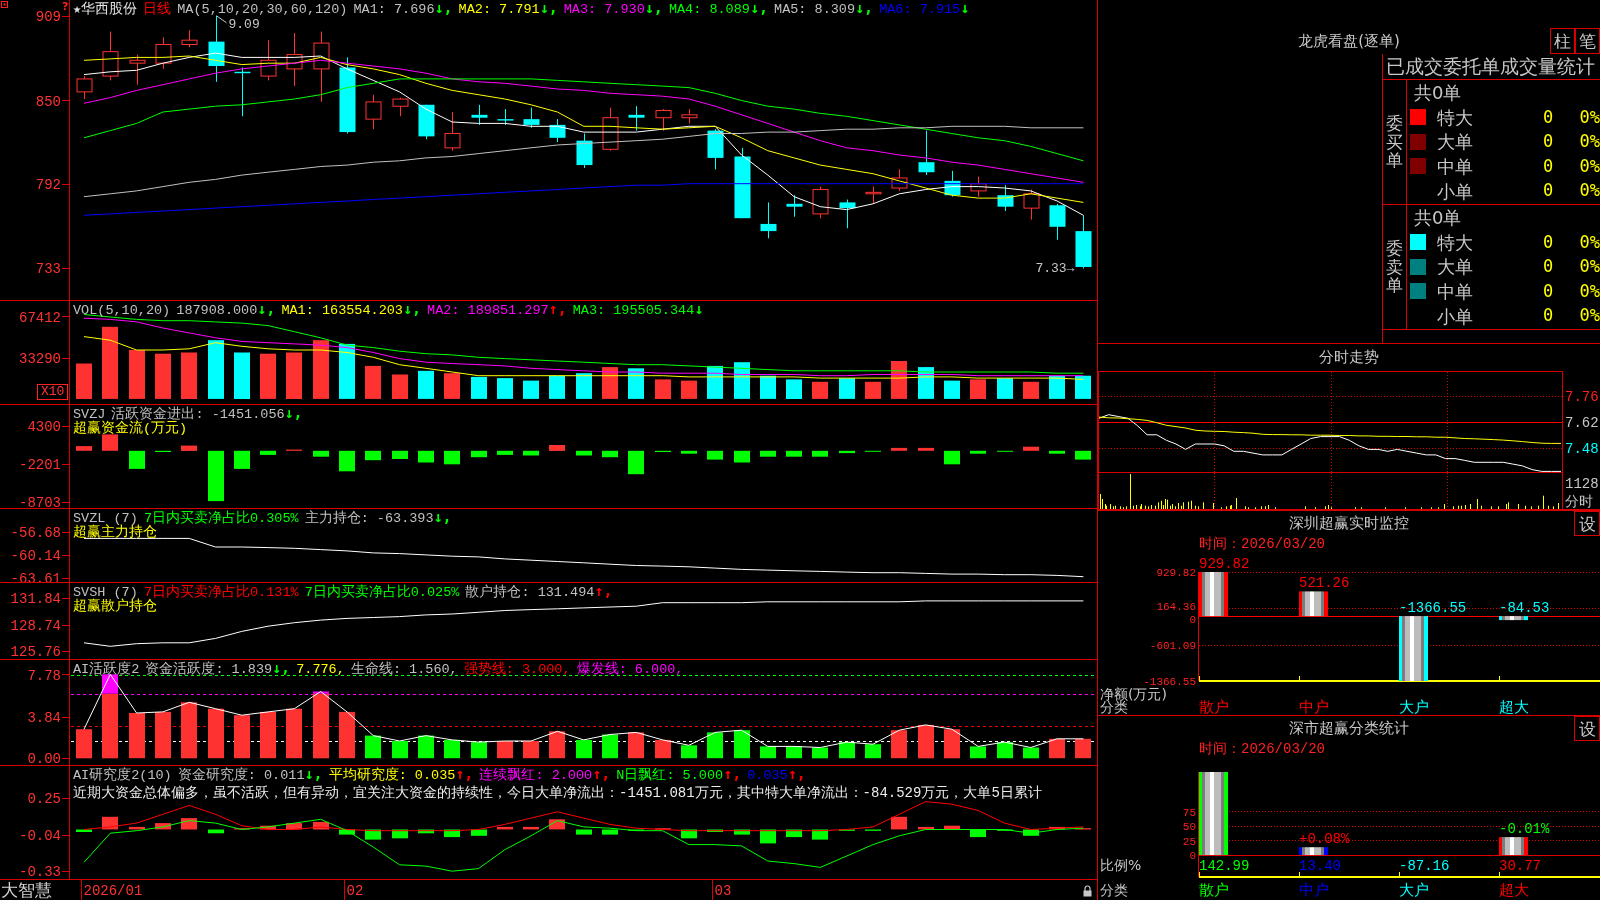 The image size is (1600, 900). Describe the element at coordinates (1324, 583) in the screenshot. I see `value-label: 521.26` at that location.